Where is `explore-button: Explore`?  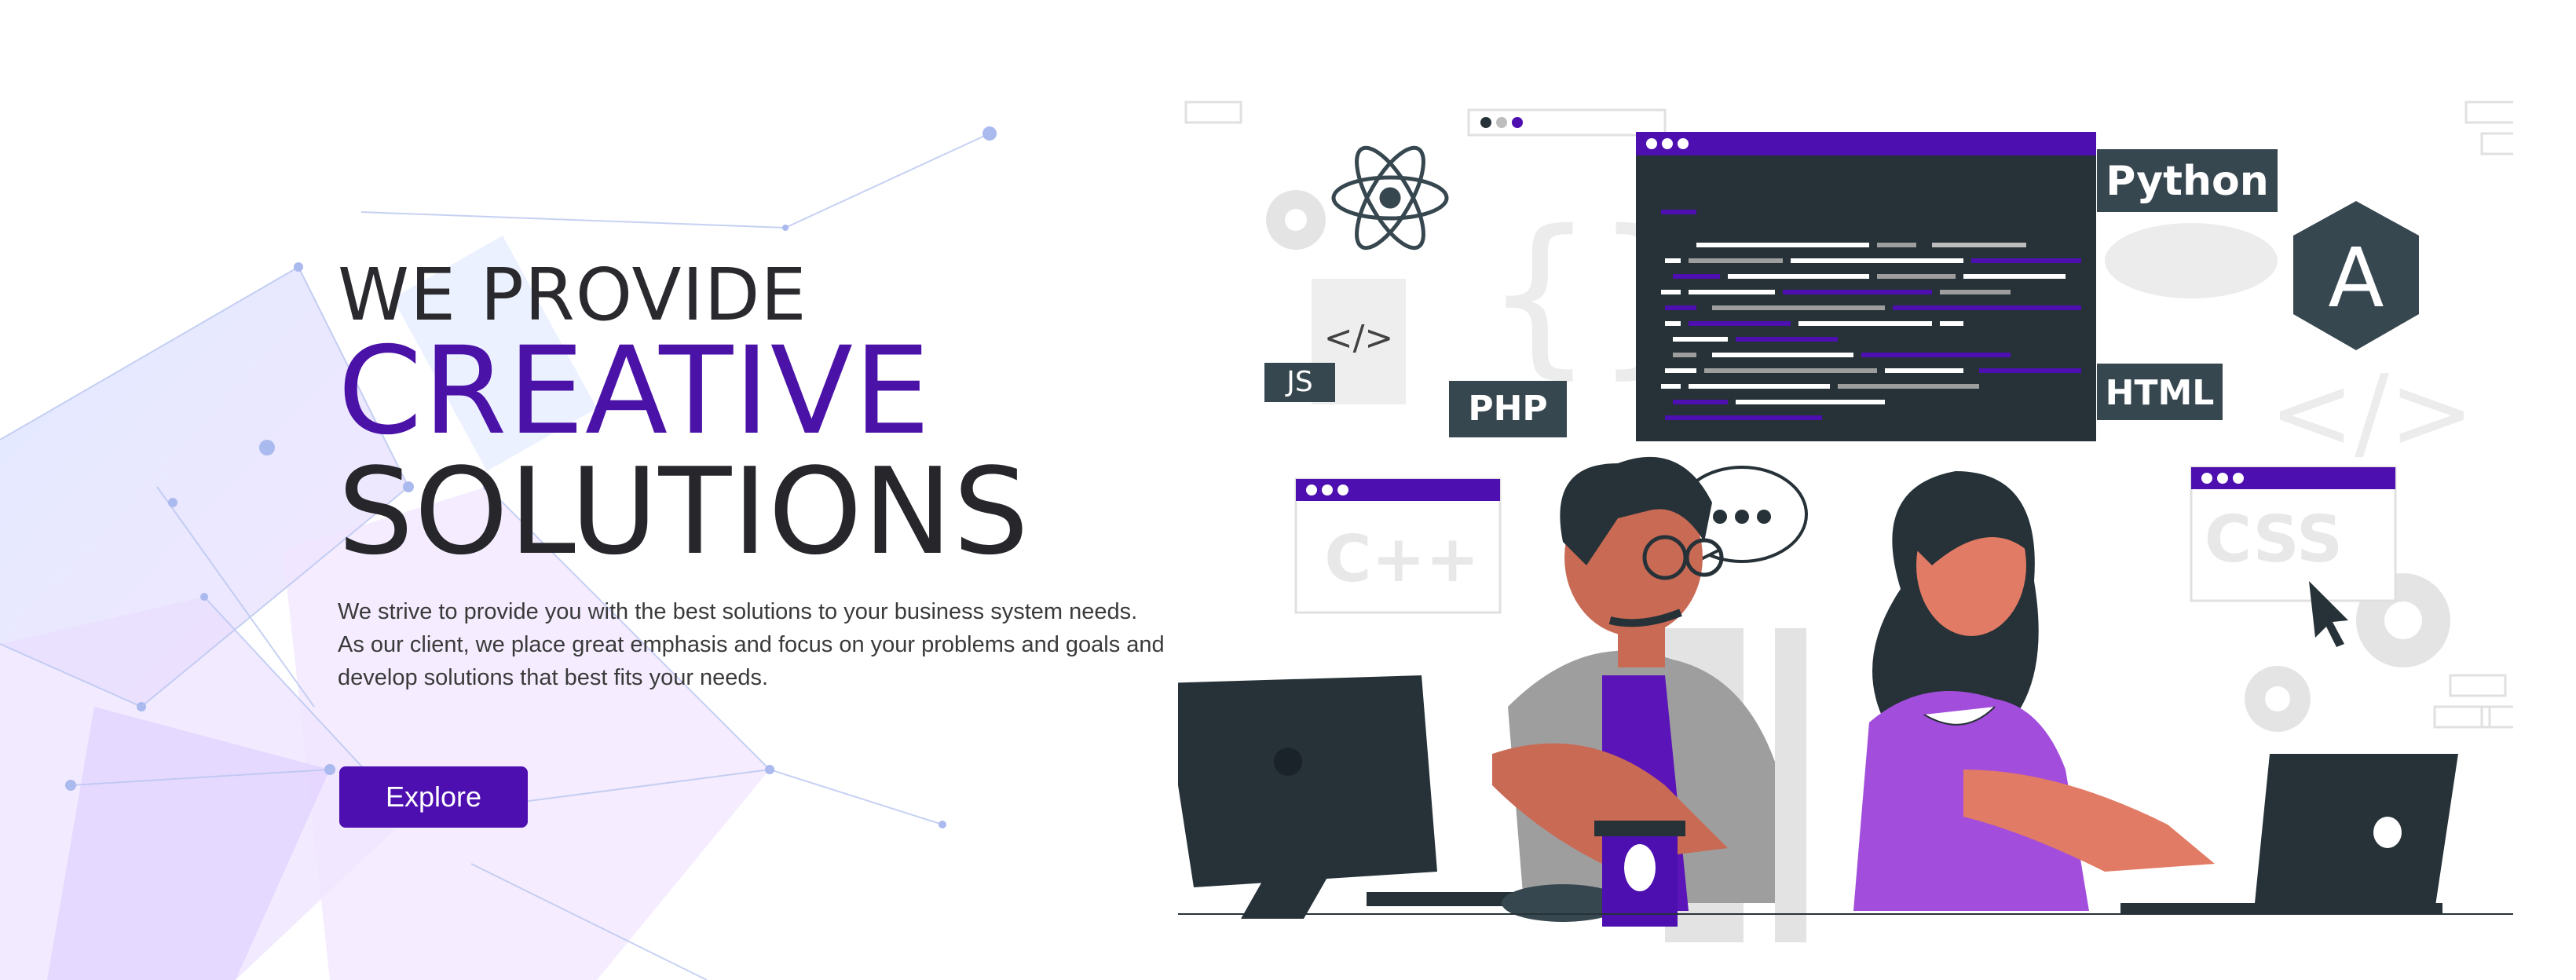
explore-button: Explore is located at coordinates (434, 797).